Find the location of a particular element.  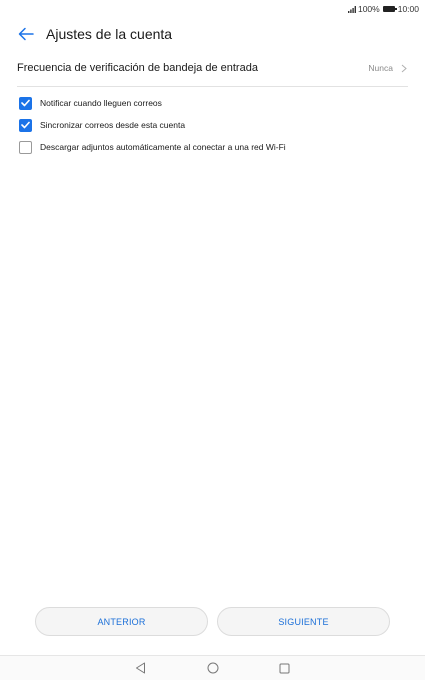

nav-back-button is located at coordinates (141, 668).